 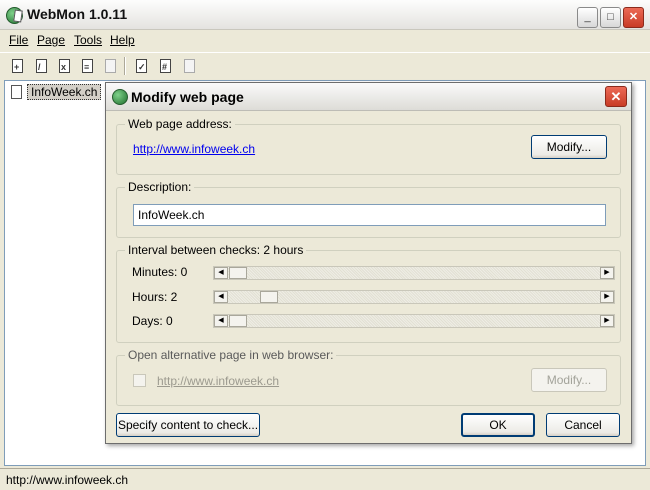 I want to click on cancel-button: Cancel, so click(x=583, y=425).